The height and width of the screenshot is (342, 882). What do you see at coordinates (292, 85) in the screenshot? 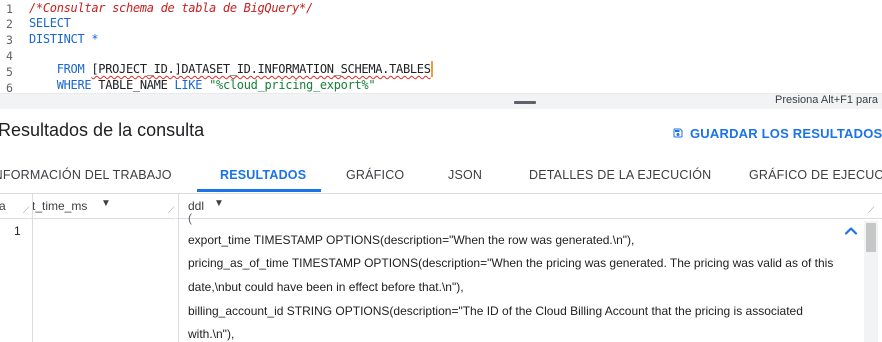
I see `string-literal: "%cloud_pricing_export%"` at bounding box center [292, 85].